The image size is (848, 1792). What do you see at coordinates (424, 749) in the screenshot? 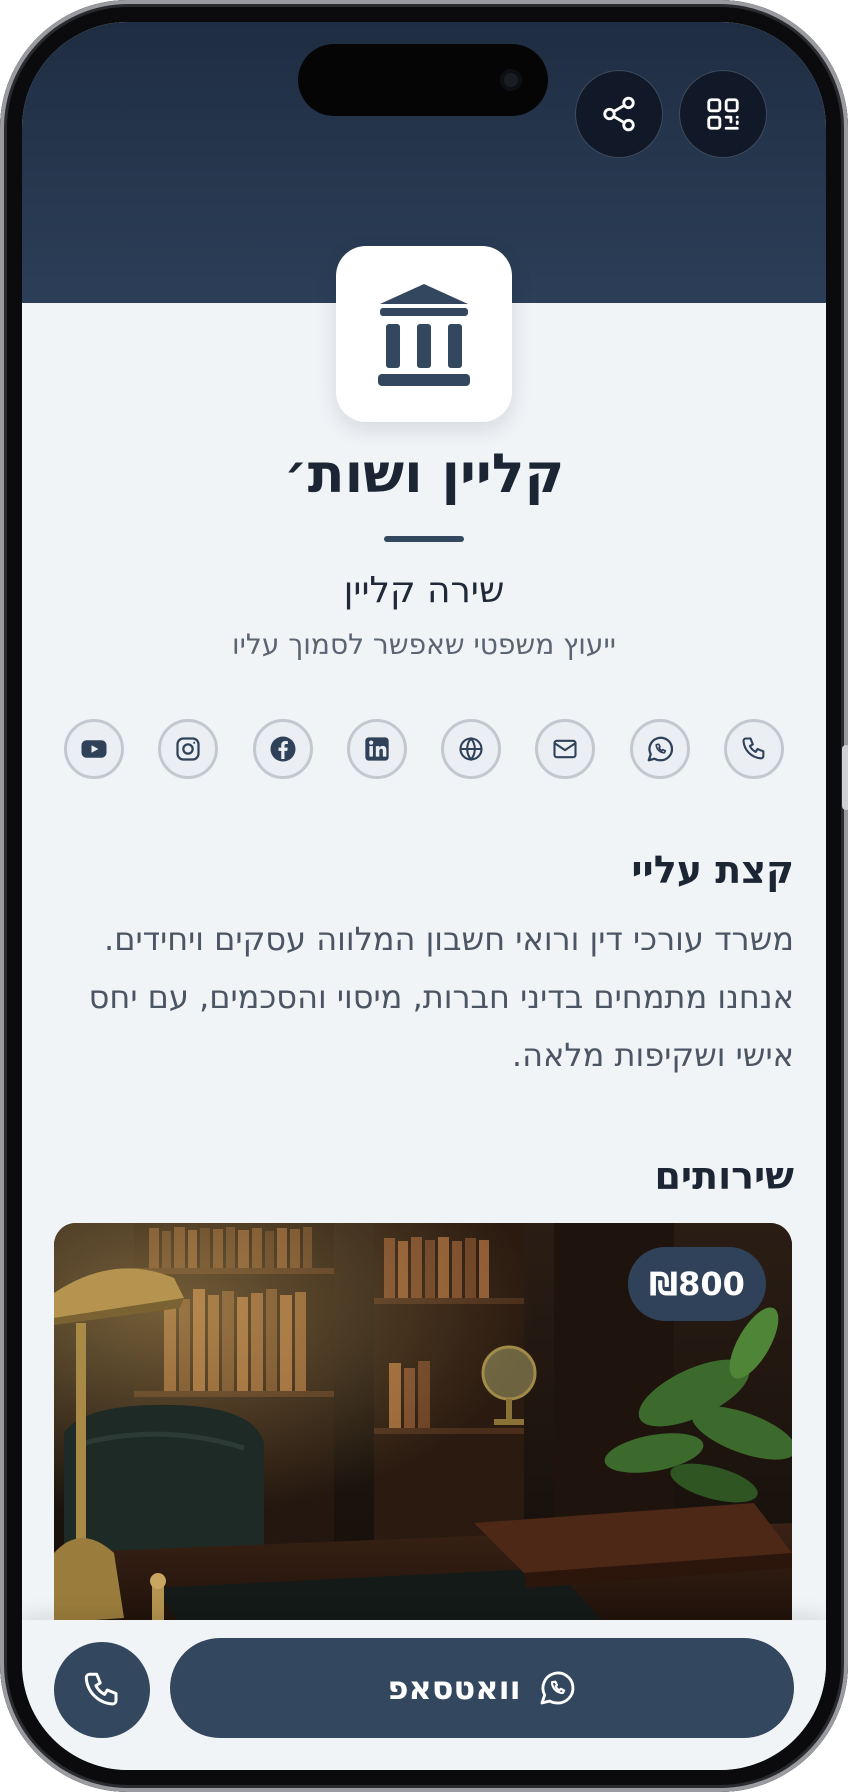
I see `social-links` at bounding box center [424, 749].